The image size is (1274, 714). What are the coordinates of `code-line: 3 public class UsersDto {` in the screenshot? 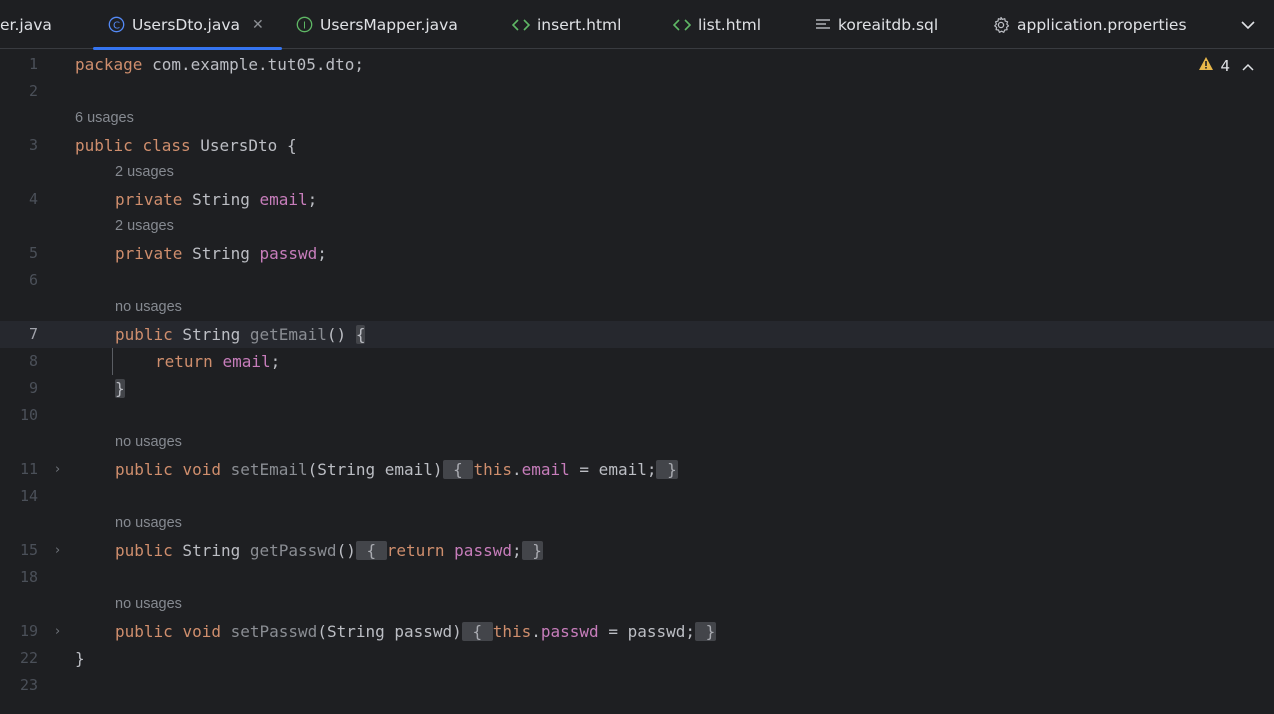 It's located at (637, 145).